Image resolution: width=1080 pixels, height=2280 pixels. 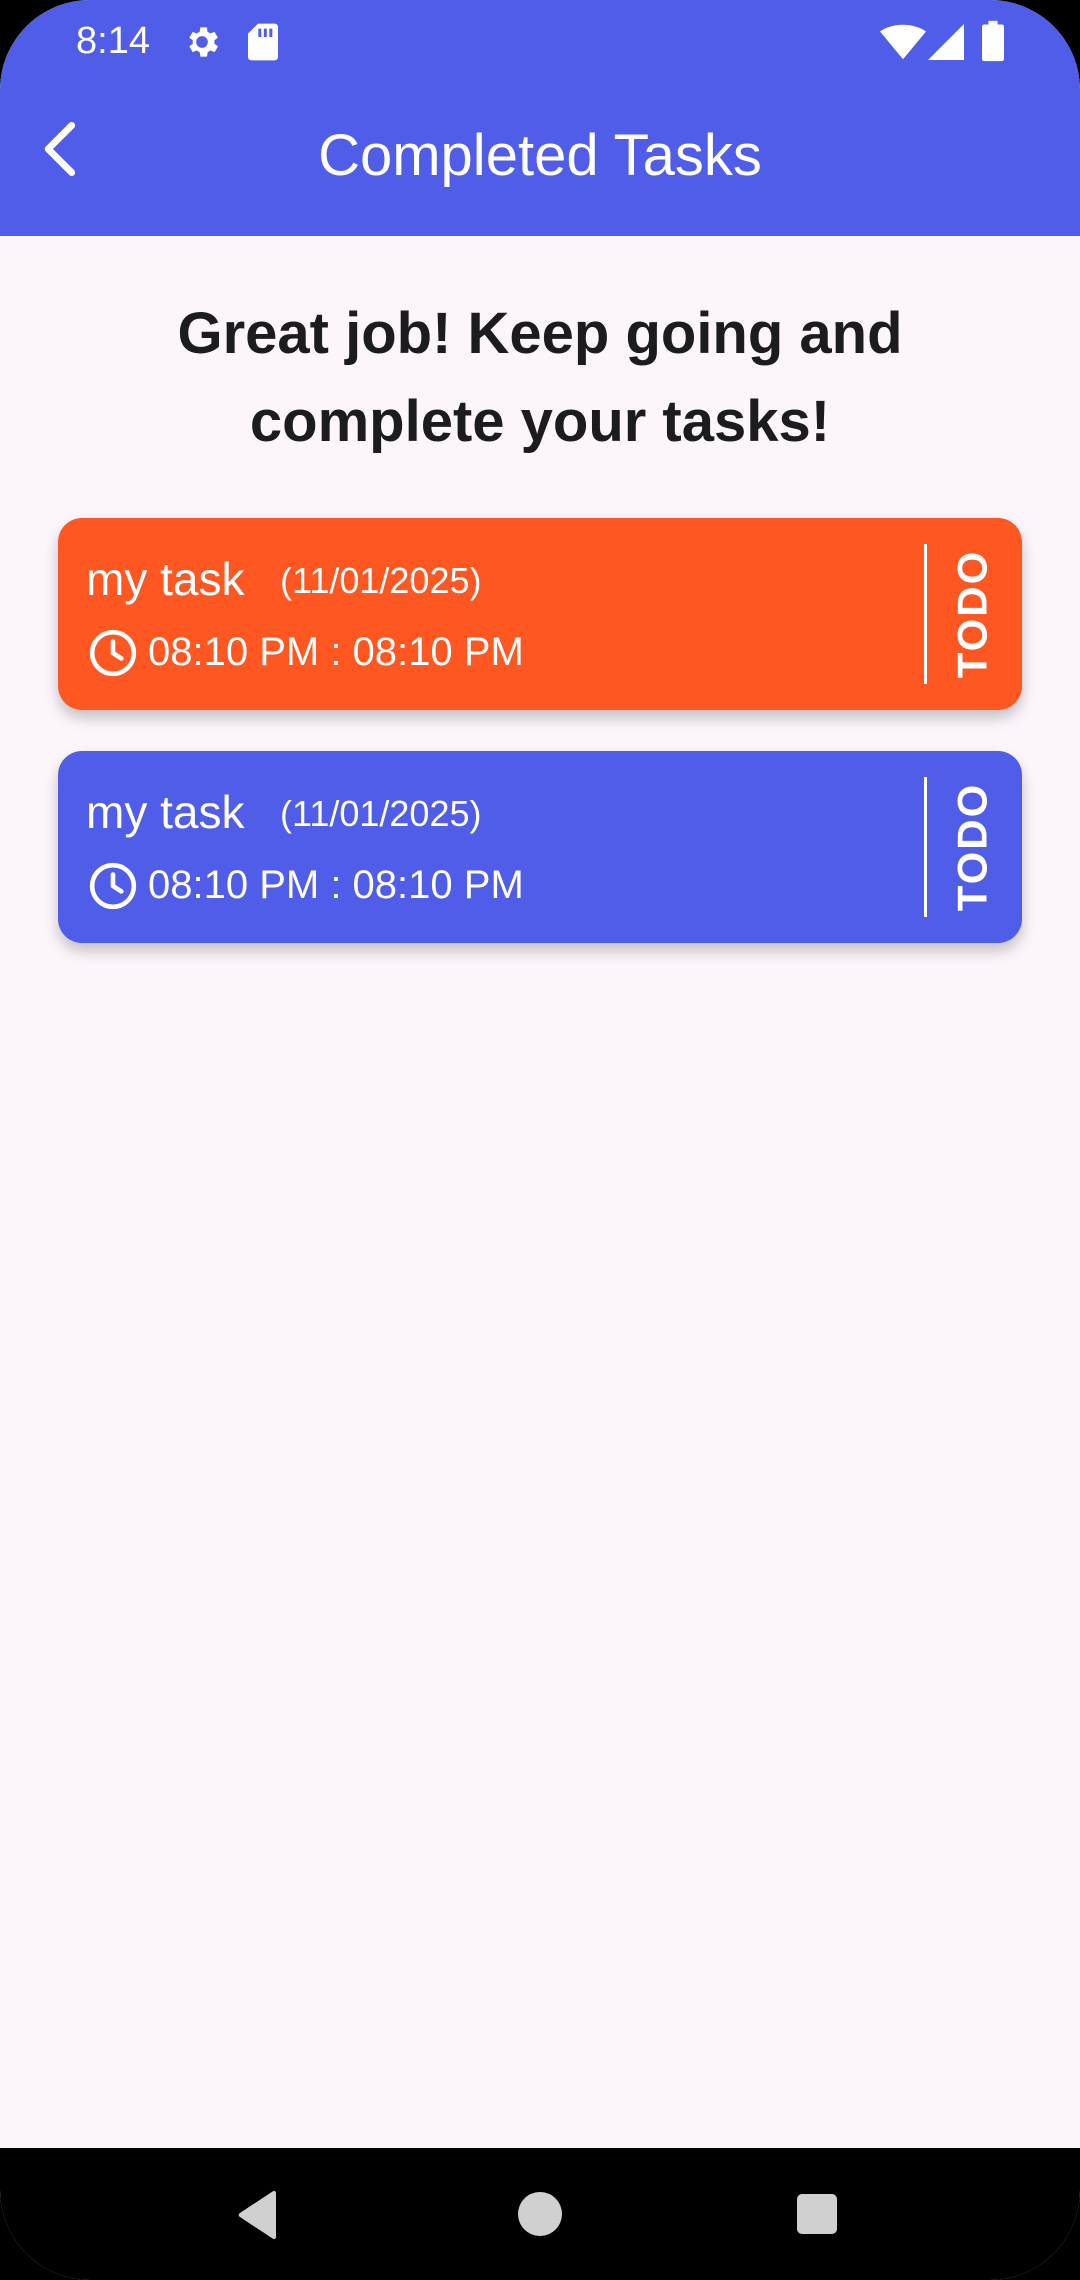 I want to click on wifi-icon, so click(x=903, y=44).